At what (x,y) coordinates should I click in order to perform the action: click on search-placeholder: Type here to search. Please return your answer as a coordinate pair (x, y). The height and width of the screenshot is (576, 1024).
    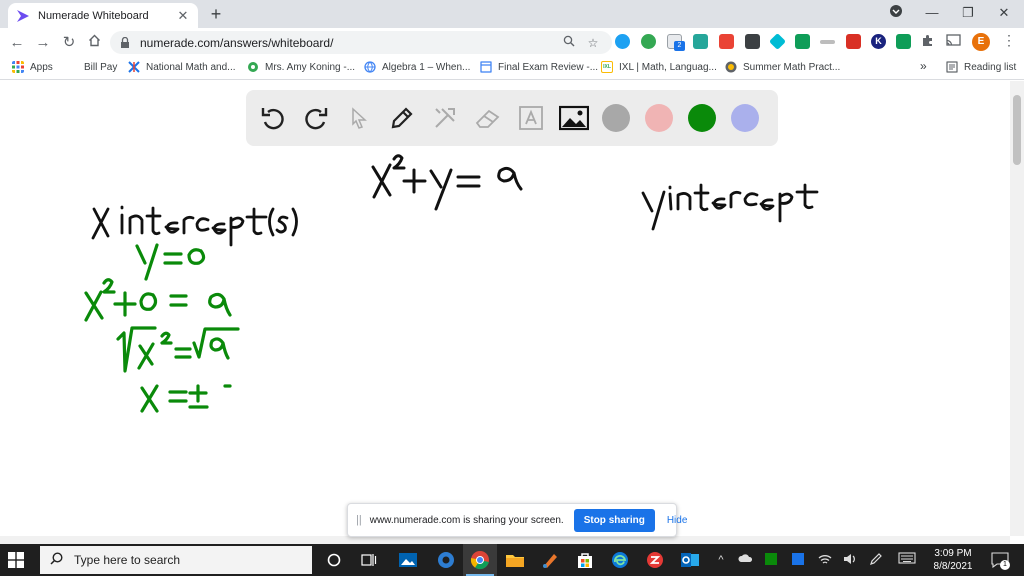
    Looking at the image, I should click on (127, 560).